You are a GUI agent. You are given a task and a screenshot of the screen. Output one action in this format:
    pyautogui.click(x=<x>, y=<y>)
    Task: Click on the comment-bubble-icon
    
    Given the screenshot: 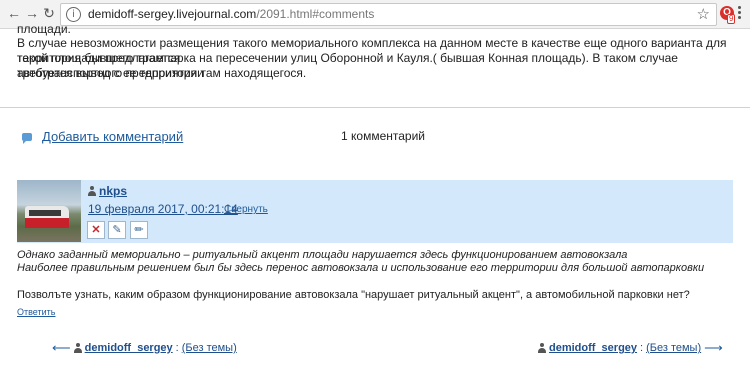 What is the action you would take?
    pyautogui.click(x=27, y=138)
    